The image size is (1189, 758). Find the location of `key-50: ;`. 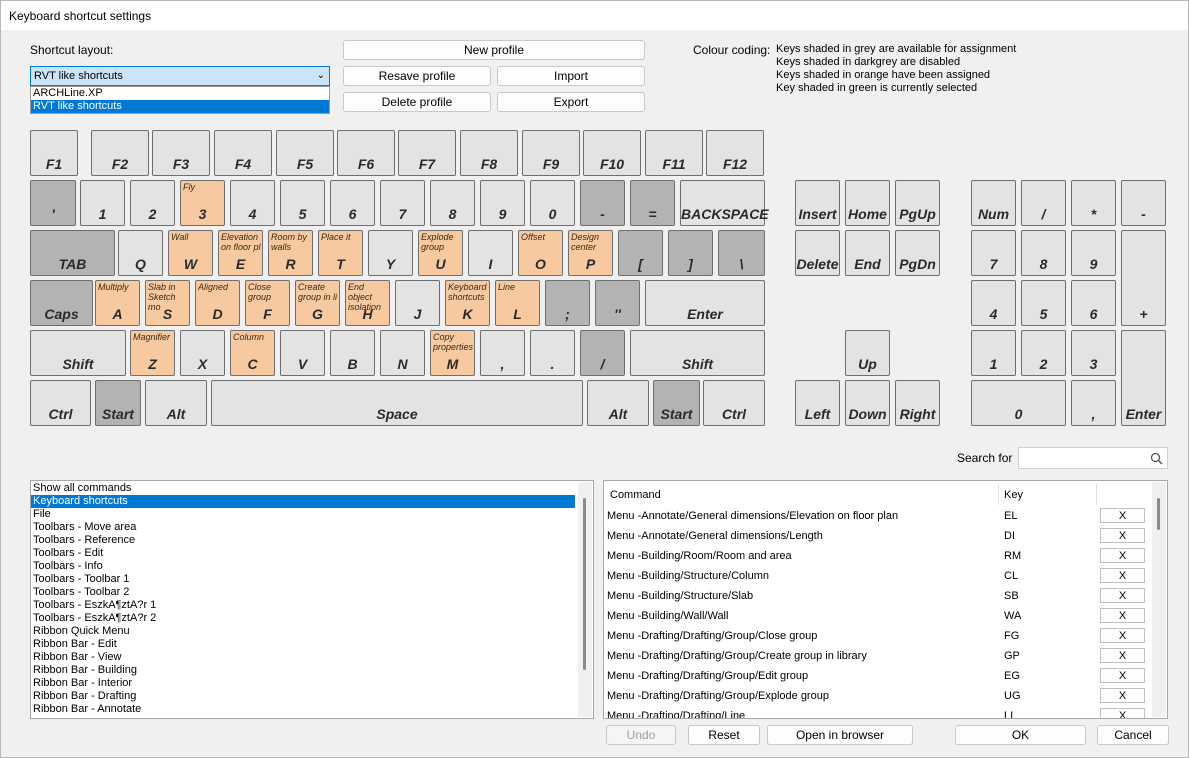

key-50: ; is located at coordinates (567, 303).